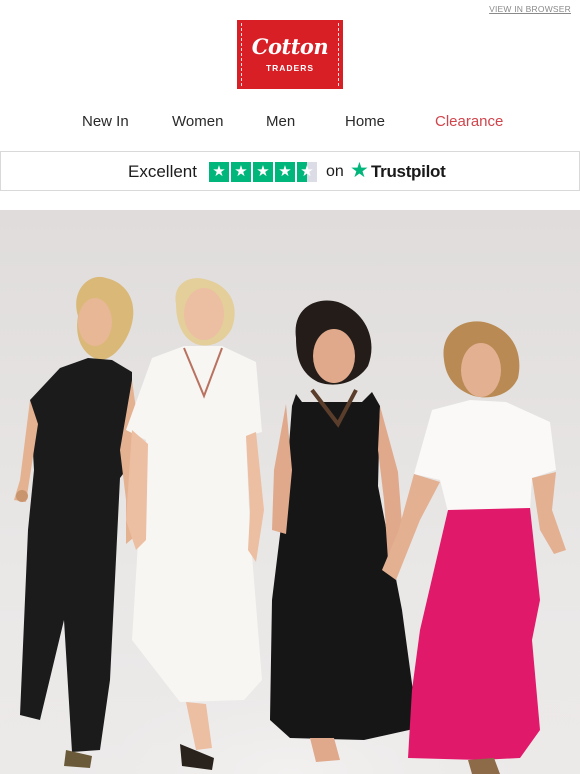 This screenshot has width=580, height=774. What do you see at coordinates (307, 172) in the screenshot?
I see `half-star-icon: ★` at bounding box center [307, 172].